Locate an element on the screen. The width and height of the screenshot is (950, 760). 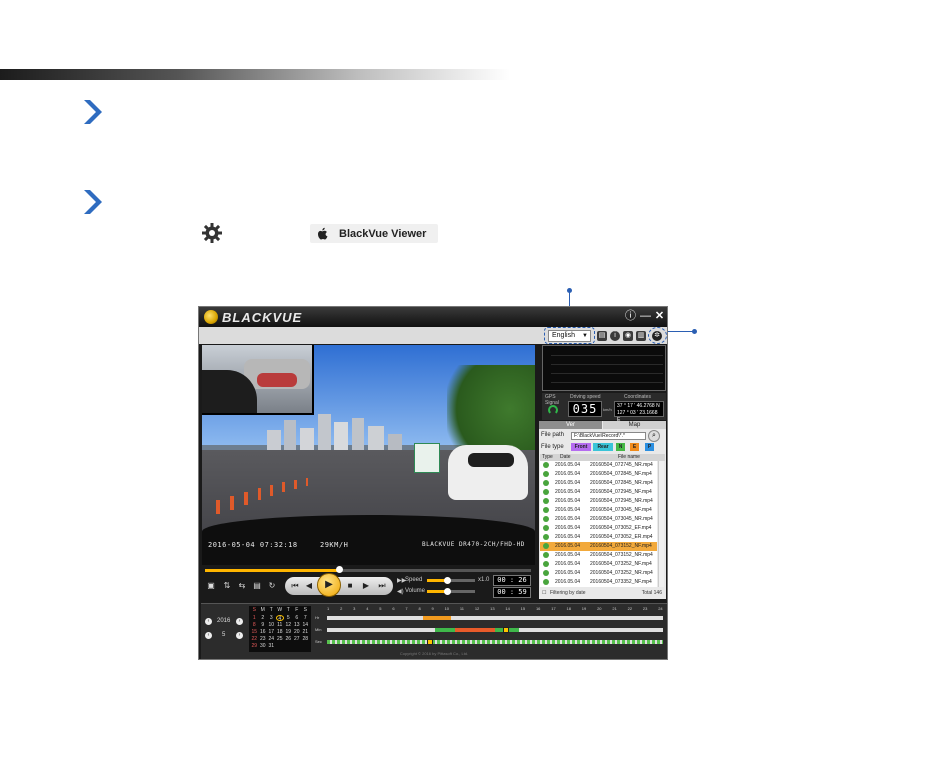
step-forward-icon: ▶ is located at coordinates (366, 586).